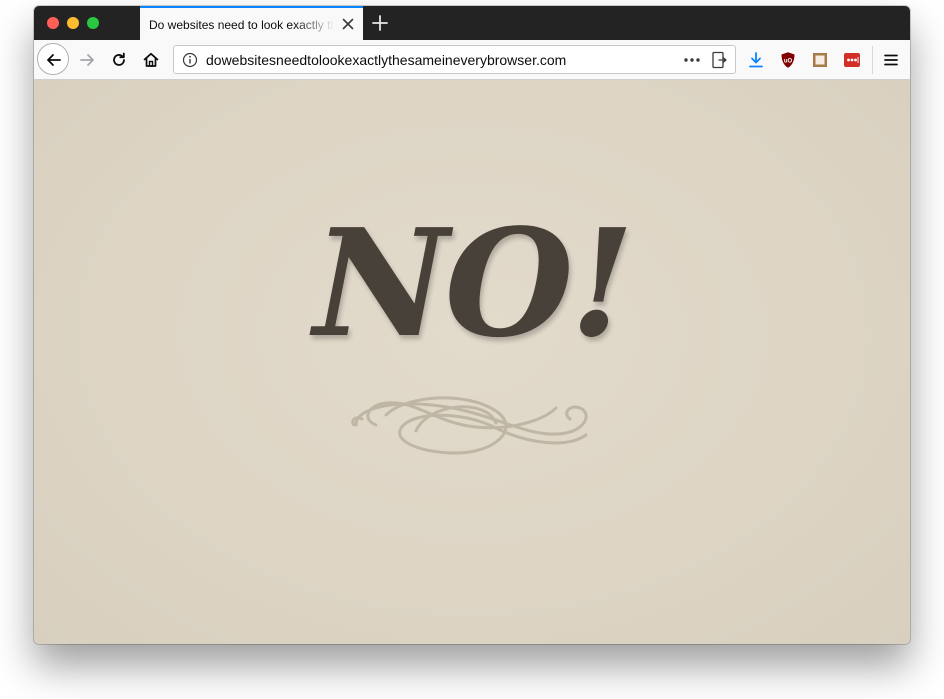  What do you see at coordinates (119, 60) in the screenshot?
I see `reload-icon` at bounding box center [119, 60].